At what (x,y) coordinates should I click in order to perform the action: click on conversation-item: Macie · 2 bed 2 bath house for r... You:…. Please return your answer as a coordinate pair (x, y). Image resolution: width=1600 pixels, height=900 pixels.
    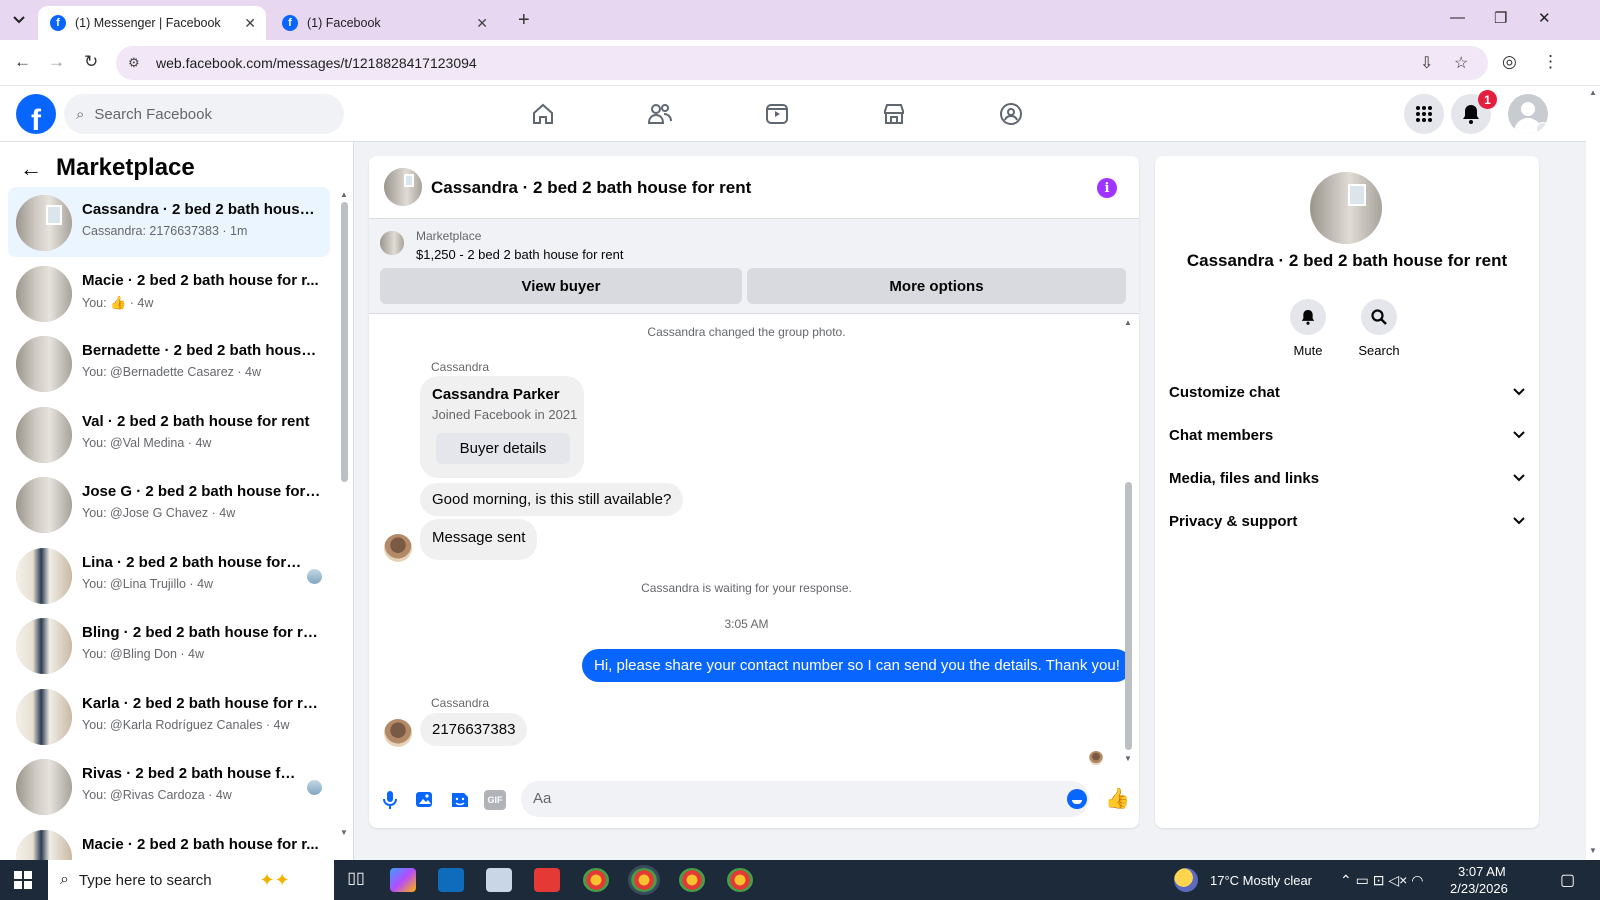
    Looking at the image, I should click on (169, 293).